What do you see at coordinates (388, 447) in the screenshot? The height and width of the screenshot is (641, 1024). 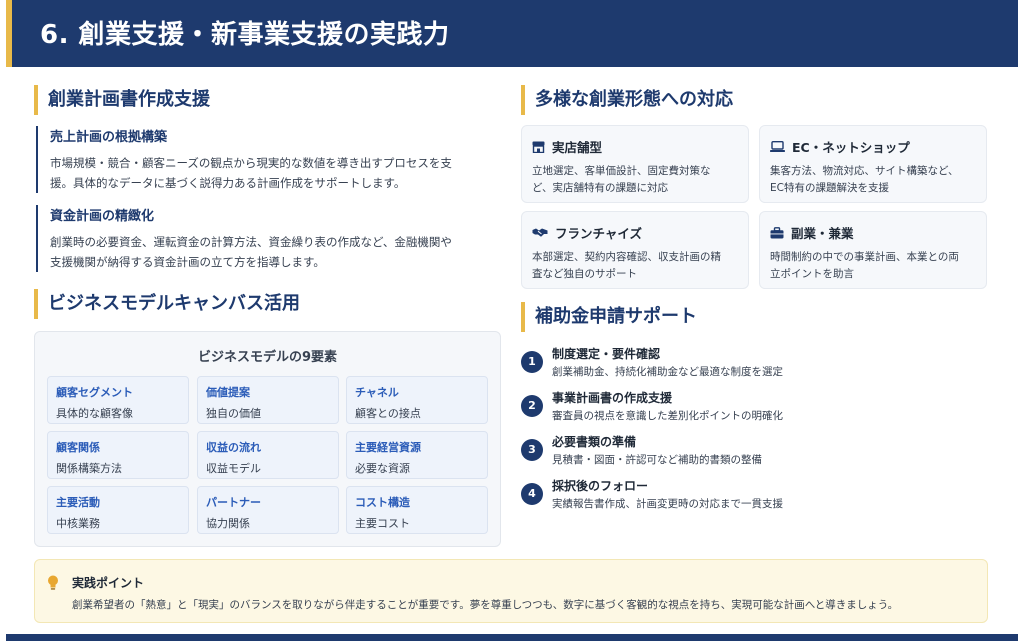 I see `bmc-cell-title: 主要経営資源` at bounding box center [388, 447].